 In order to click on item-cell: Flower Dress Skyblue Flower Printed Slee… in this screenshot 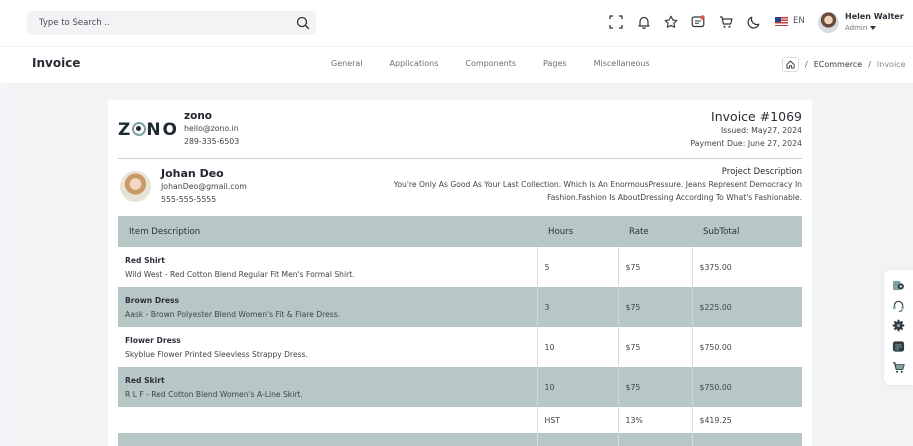, I will do `click(328, 347)`.